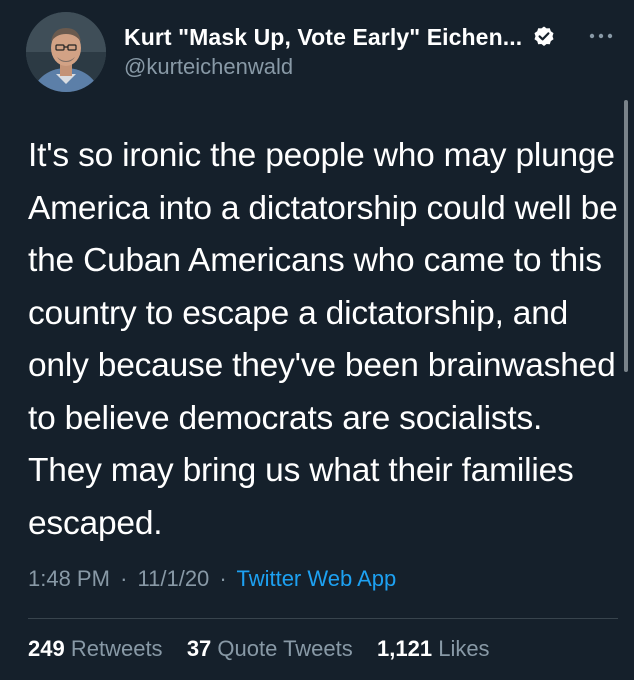  What do you see at coordinates (212, 579) in the screenshot?
I see `tweet-meta: 1:48 PM · 11/1/20 · Twitter Web App` at bounding box center [212, 579].